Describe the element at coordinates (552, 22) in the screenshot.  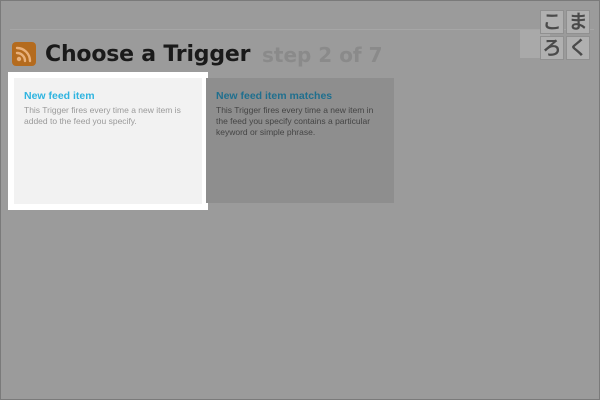
I see `logo-char: こ` at that location.